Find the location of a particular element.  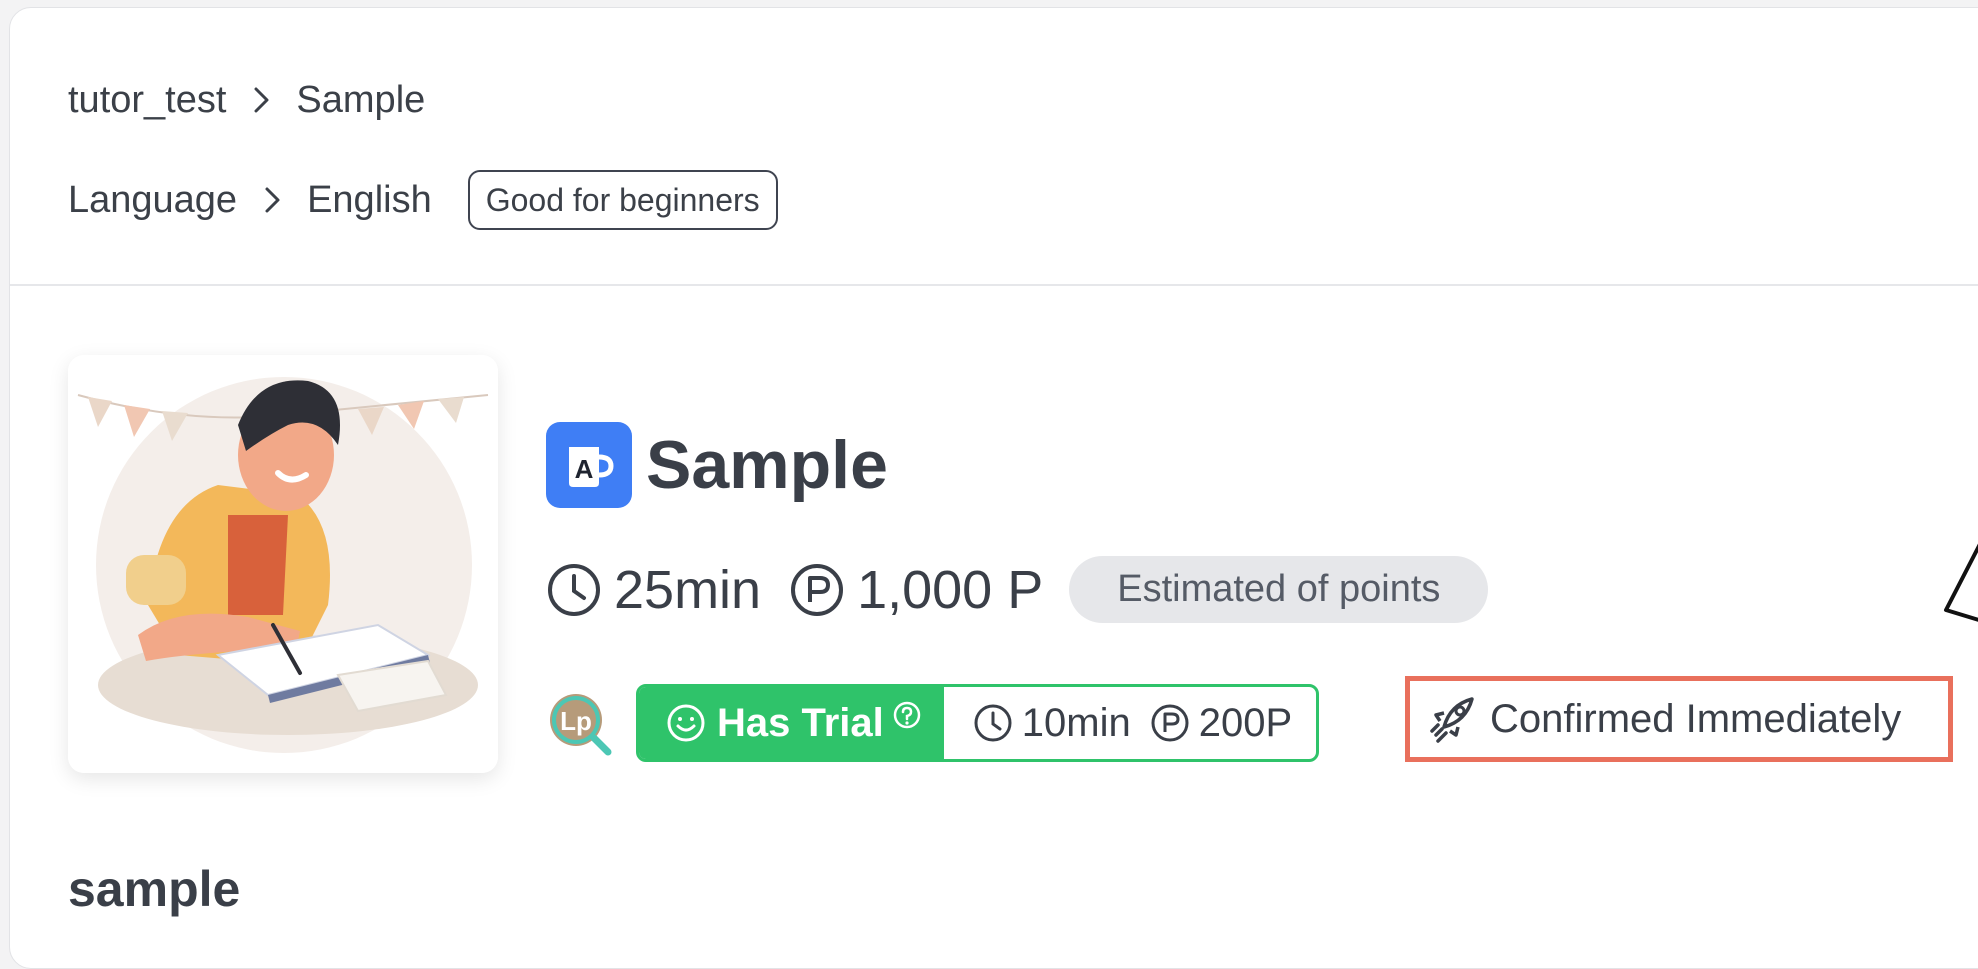

lesson-thumbnail is located at coordinates (283, 564).